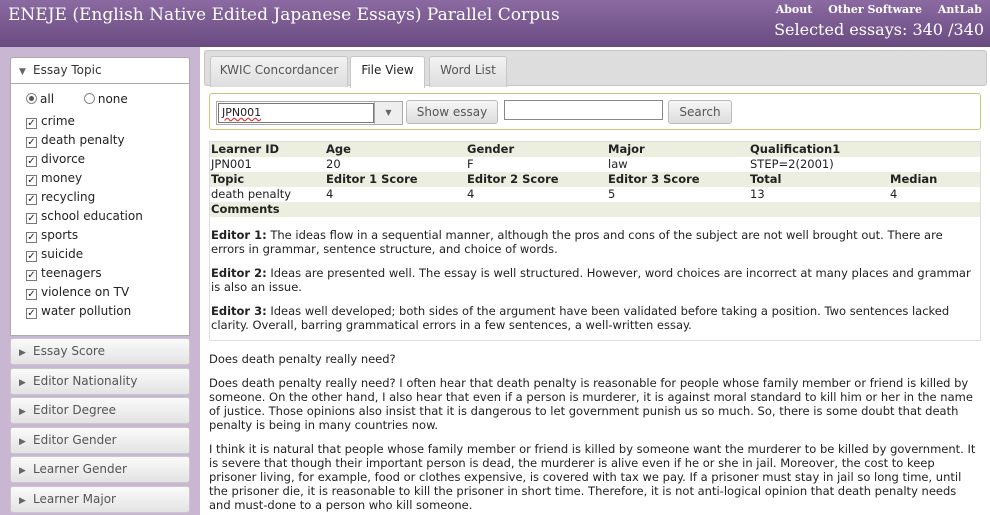 The width and height of the screenshot is (990, 515). I want to click on topic-label: divorce, so click(63, 159).